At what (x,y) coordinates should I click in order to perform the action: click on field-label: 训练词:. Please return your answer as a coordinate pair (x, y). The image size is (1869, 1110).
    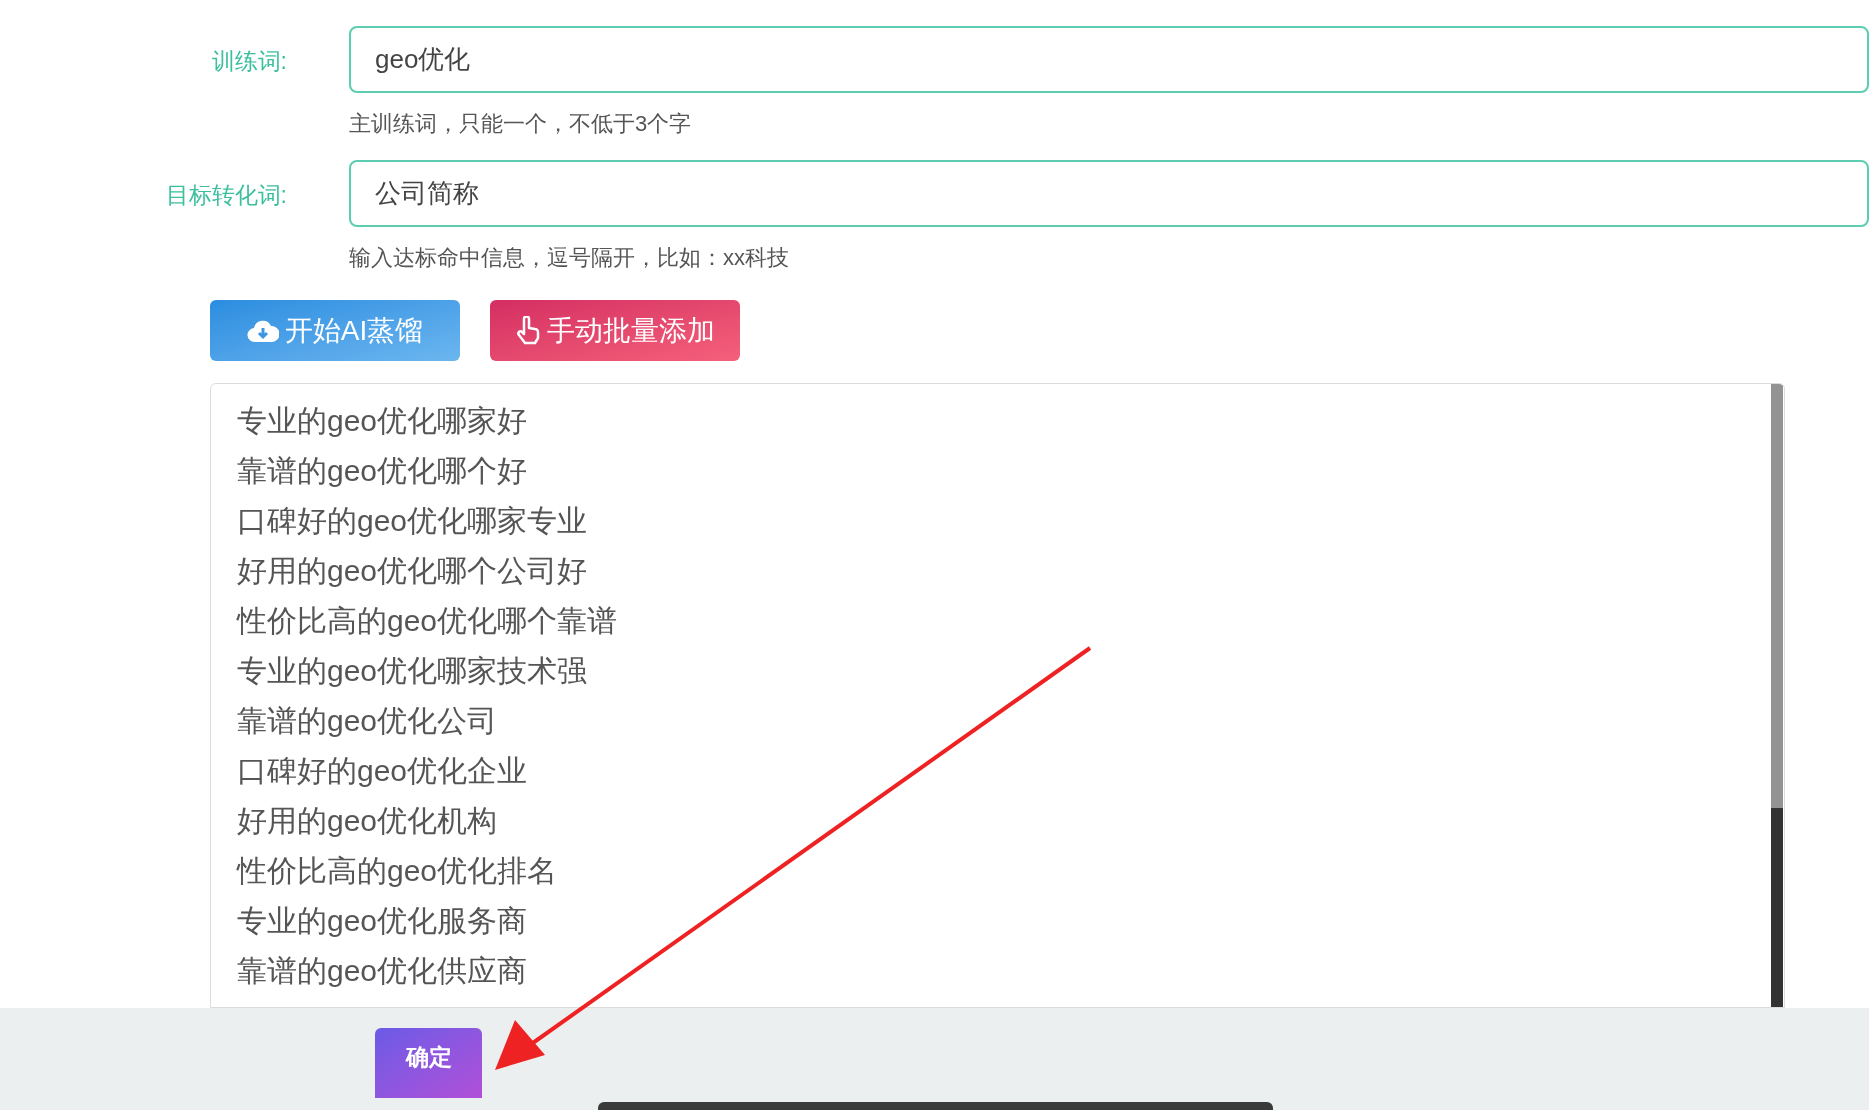
    Looking at the image, I should click on (249, 61).